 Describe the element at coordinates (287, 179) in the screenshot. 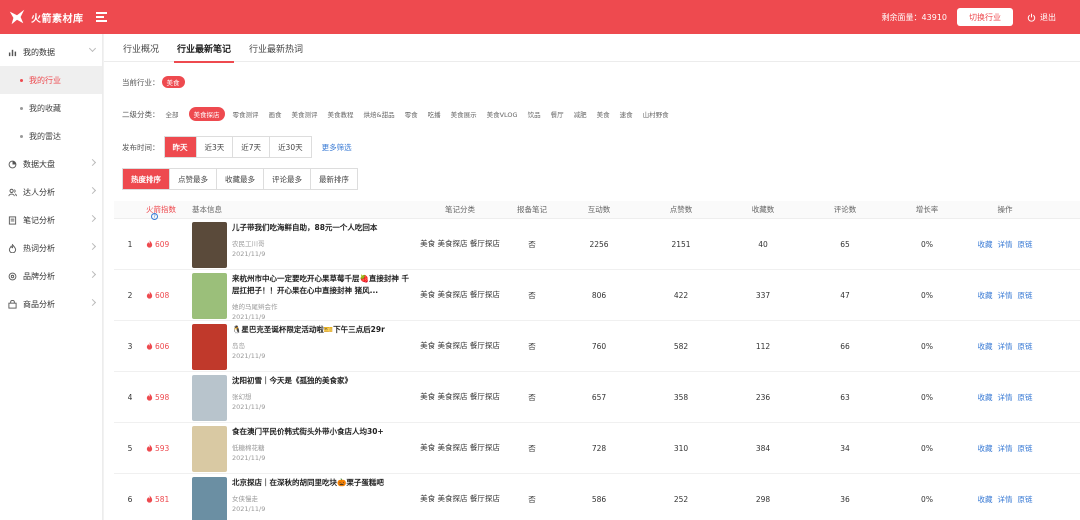

I see `sort-option-3: 评论最多` at that location.